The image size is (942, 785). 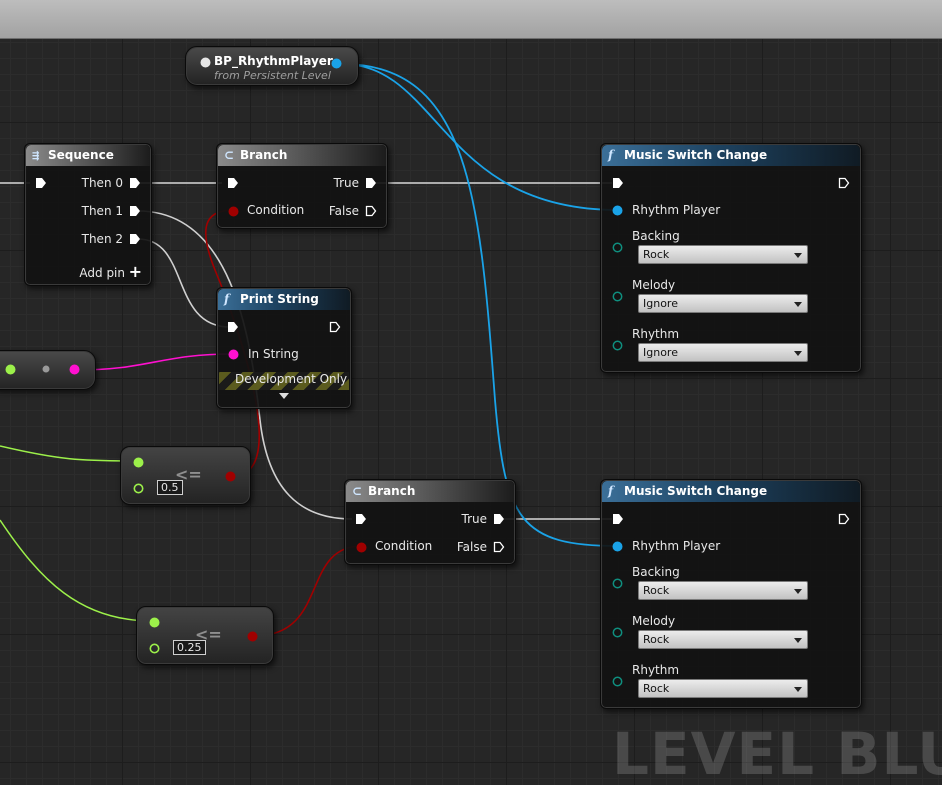 What do you see at coordinates (654, 285) in the screenshot?
I see `music-top-melody-label: Melody` at bounding box center [654, 285].